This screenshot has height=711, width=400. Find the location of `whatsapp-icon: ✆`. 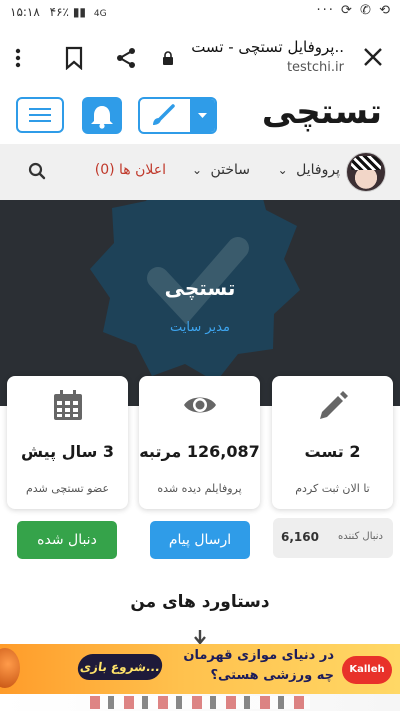

whatsapp-icon: ✆ is located at coordinates (366, 10).